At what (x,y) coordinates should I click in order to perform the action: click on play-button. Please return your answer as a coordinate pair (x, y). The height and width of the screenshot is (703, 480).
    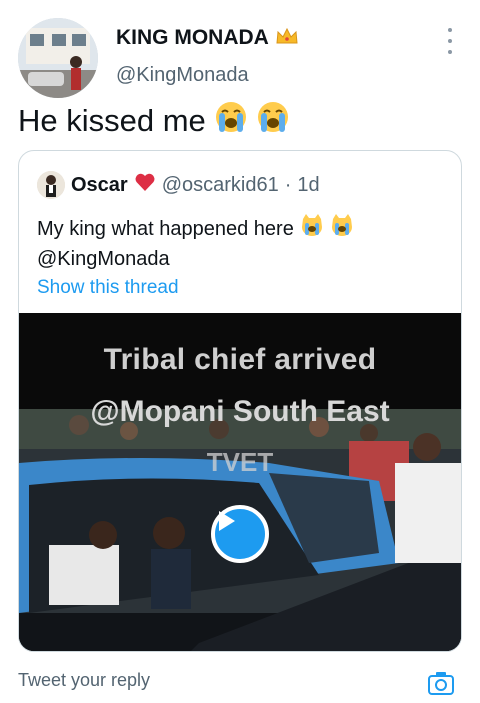
    Looking at the image, I should click on (240, 534).